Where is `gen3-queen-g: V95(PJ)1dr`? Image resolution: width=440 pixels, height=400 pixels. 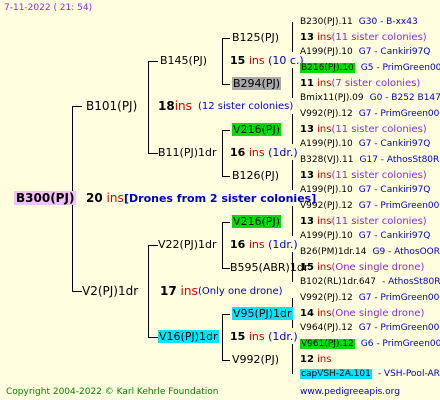 gen3-queen-g: V95(PJ)1dr is located at coordinates (262, 314).